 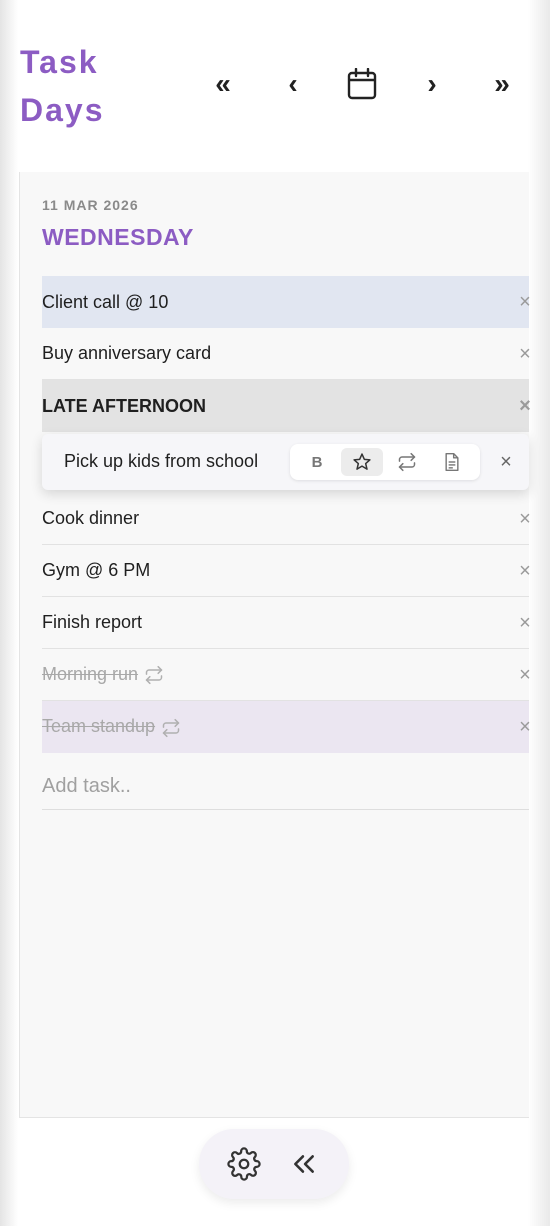 I want to click on task-row: Cook dinner ×, so click(x=286, y=519).